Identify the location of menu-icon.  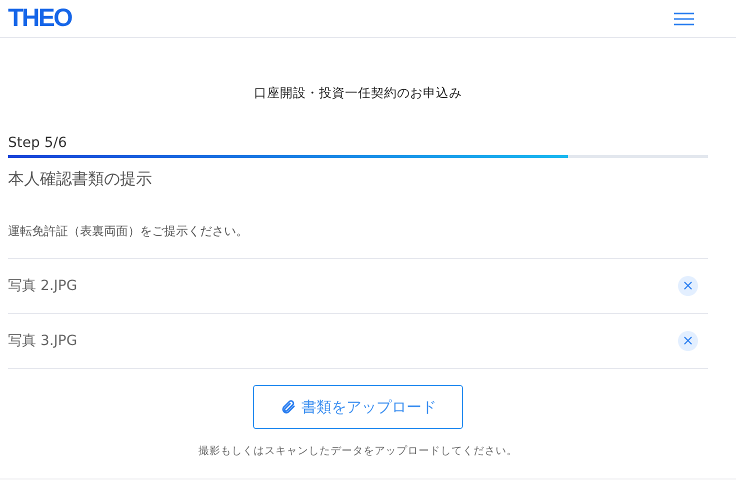
(684, 19).